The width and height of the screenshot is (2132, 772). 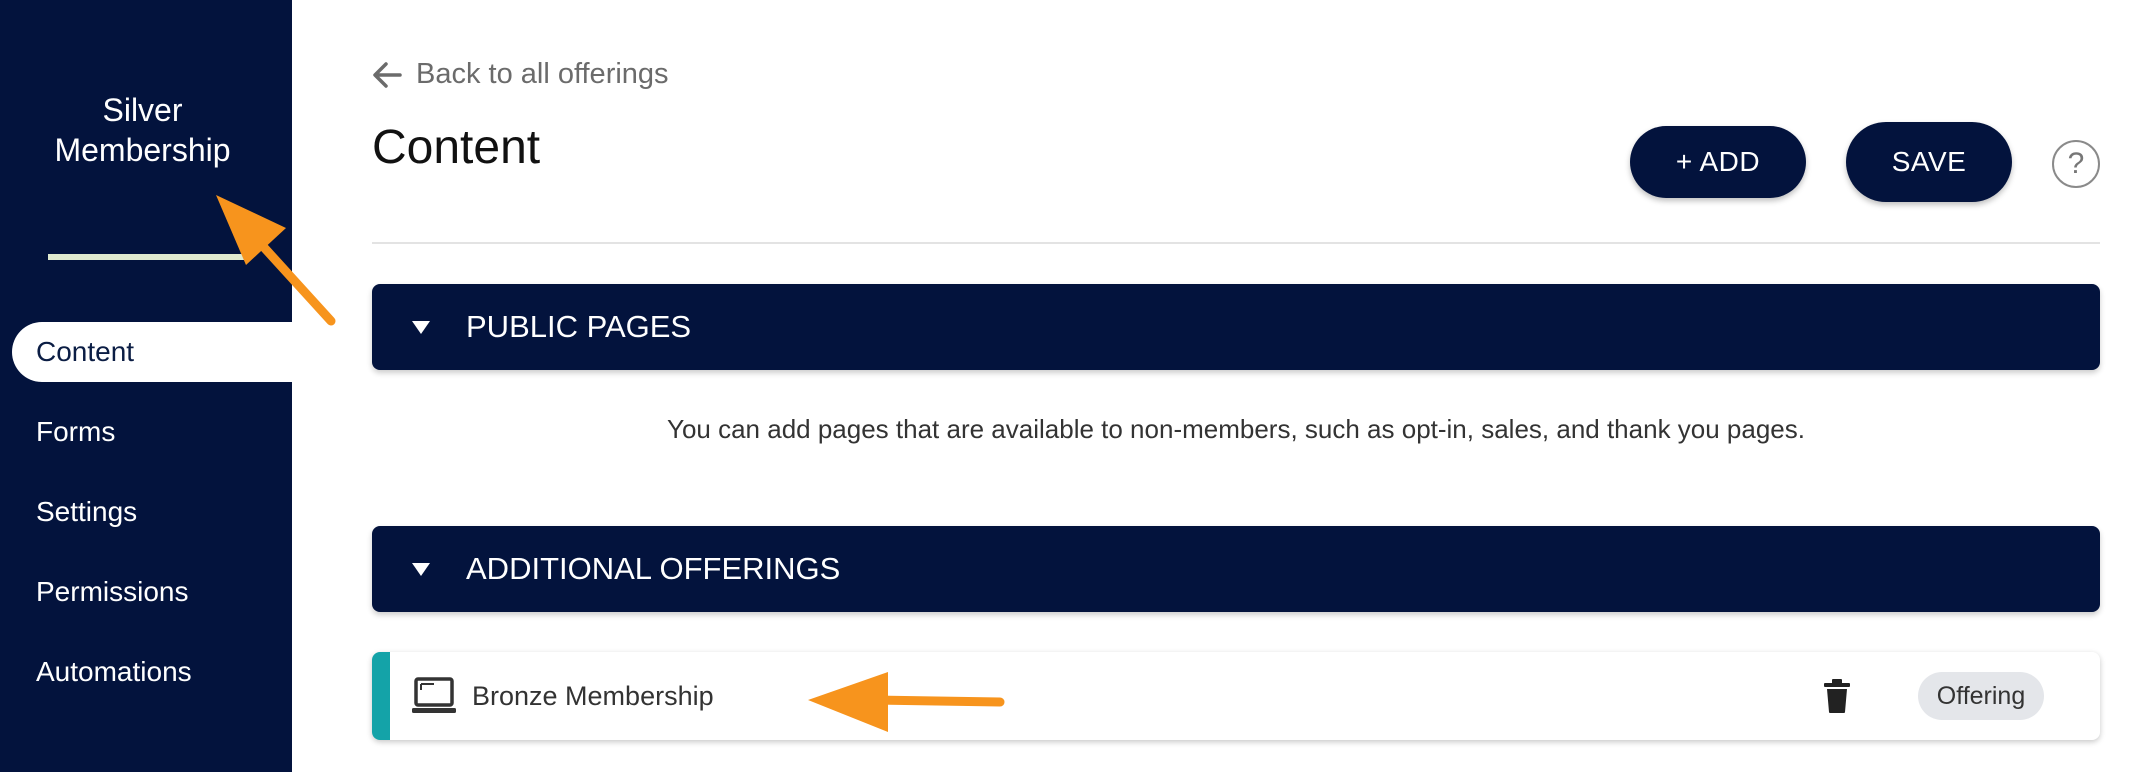 I want to click on offering-name: Bronze Membership, so click(x=593, y=695).